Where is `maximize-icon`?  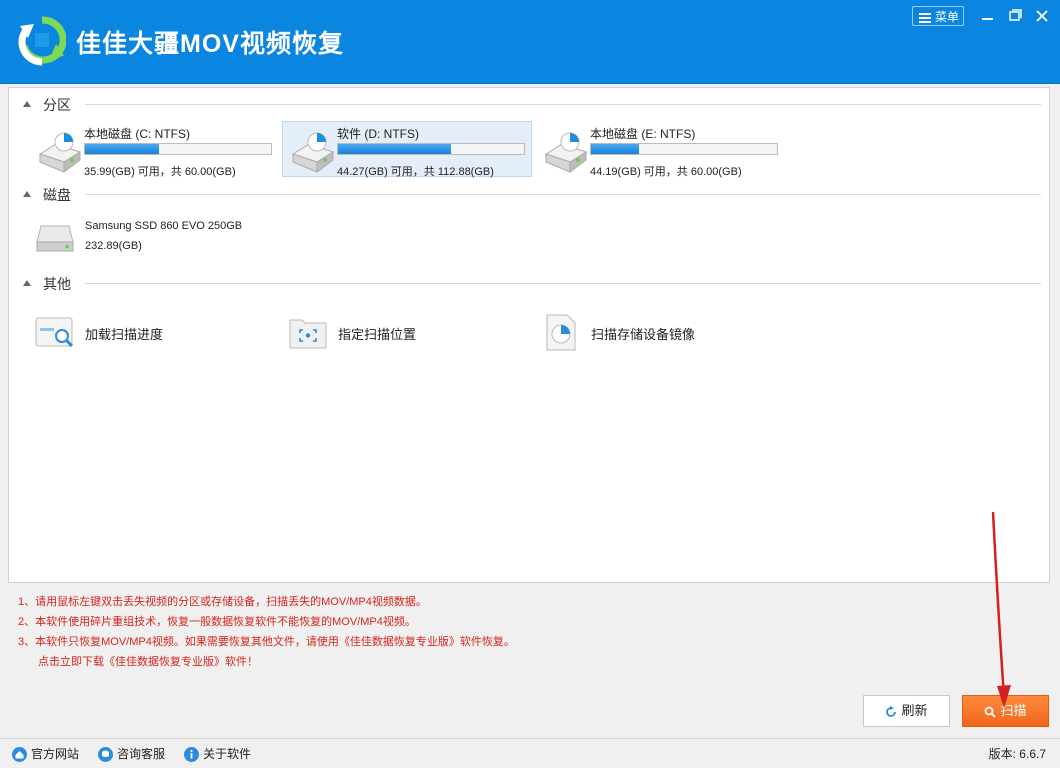
maximize-icon is located at coordinates (1014, 16).